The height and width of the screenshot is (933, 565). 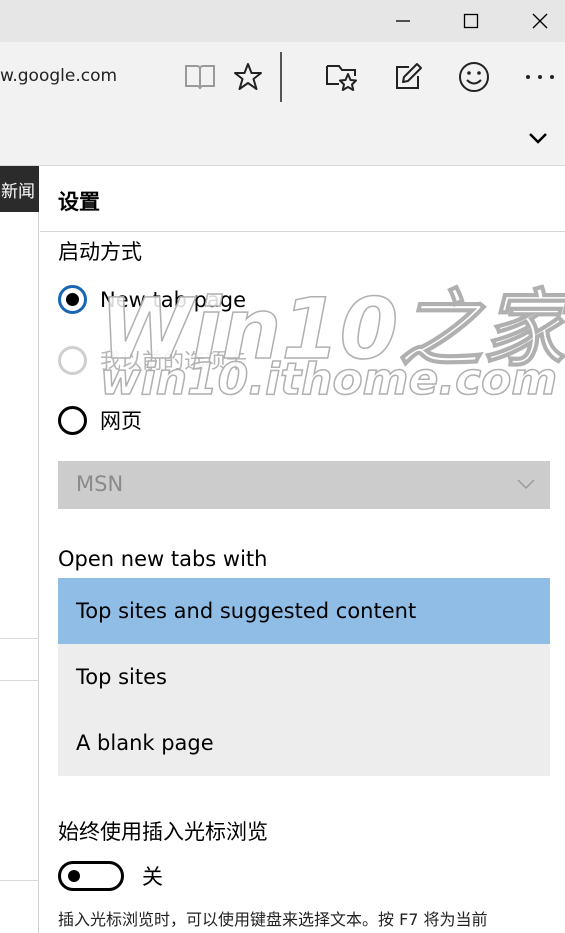 I want to click on toolbar-divider, so click(x=281, y=77).